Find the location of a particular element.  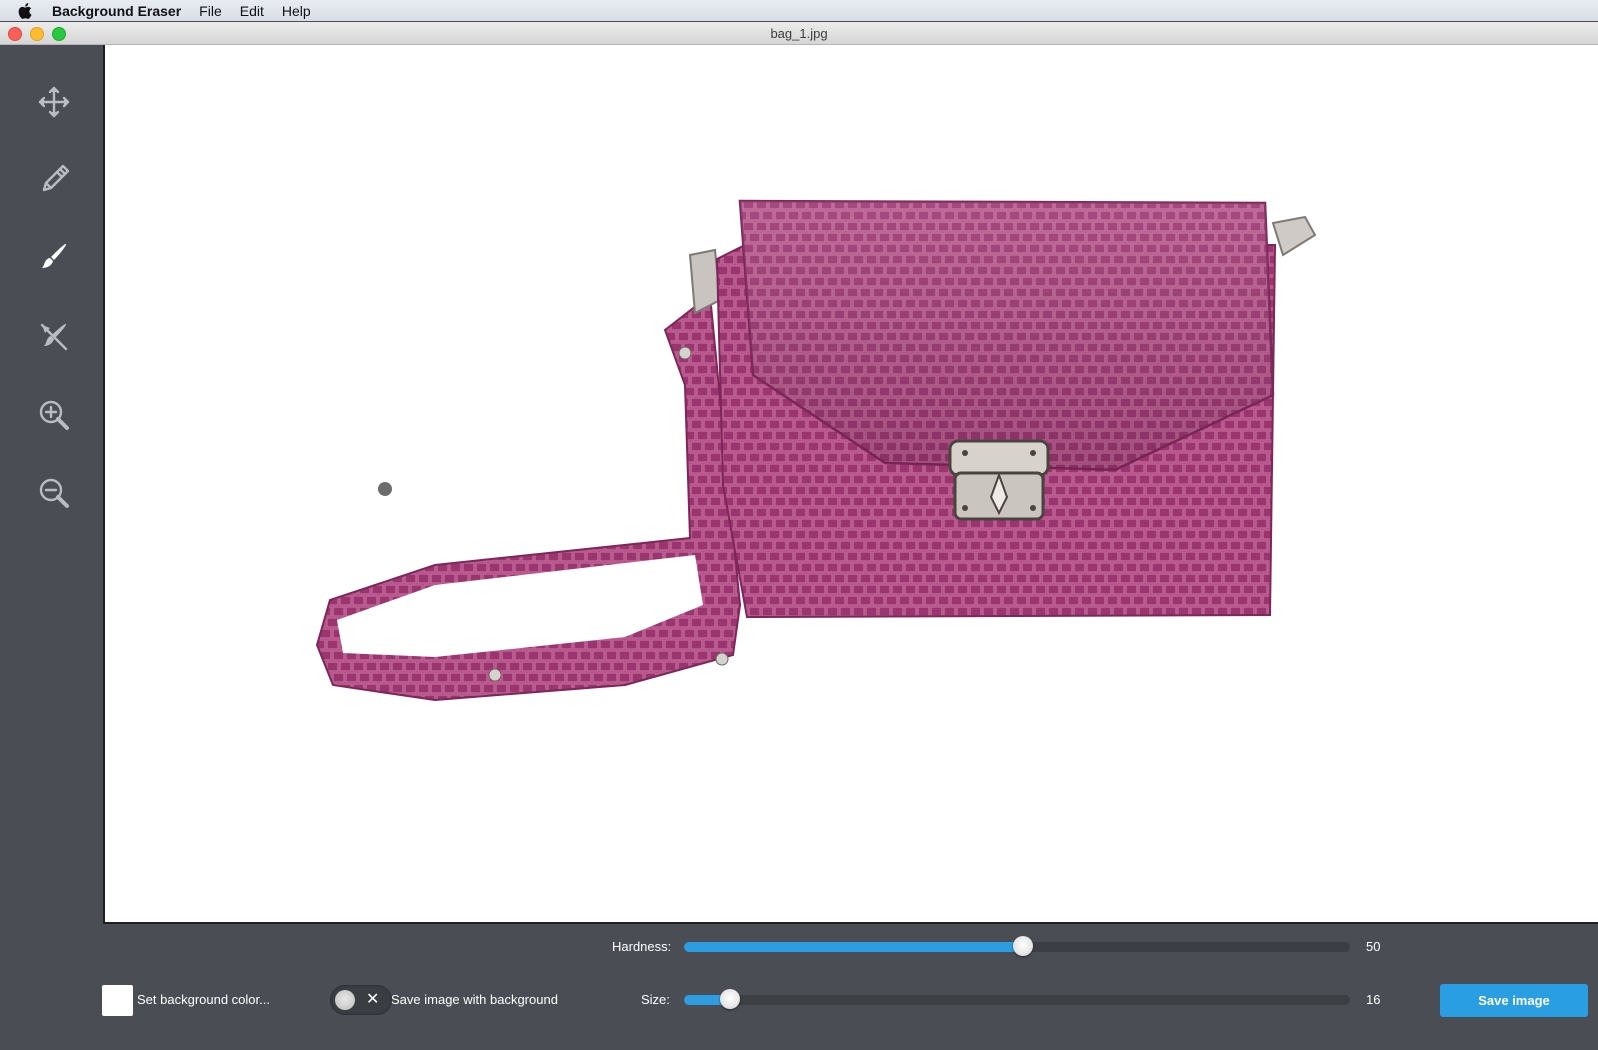

pencil-icon is located at coordinates (56, 178).